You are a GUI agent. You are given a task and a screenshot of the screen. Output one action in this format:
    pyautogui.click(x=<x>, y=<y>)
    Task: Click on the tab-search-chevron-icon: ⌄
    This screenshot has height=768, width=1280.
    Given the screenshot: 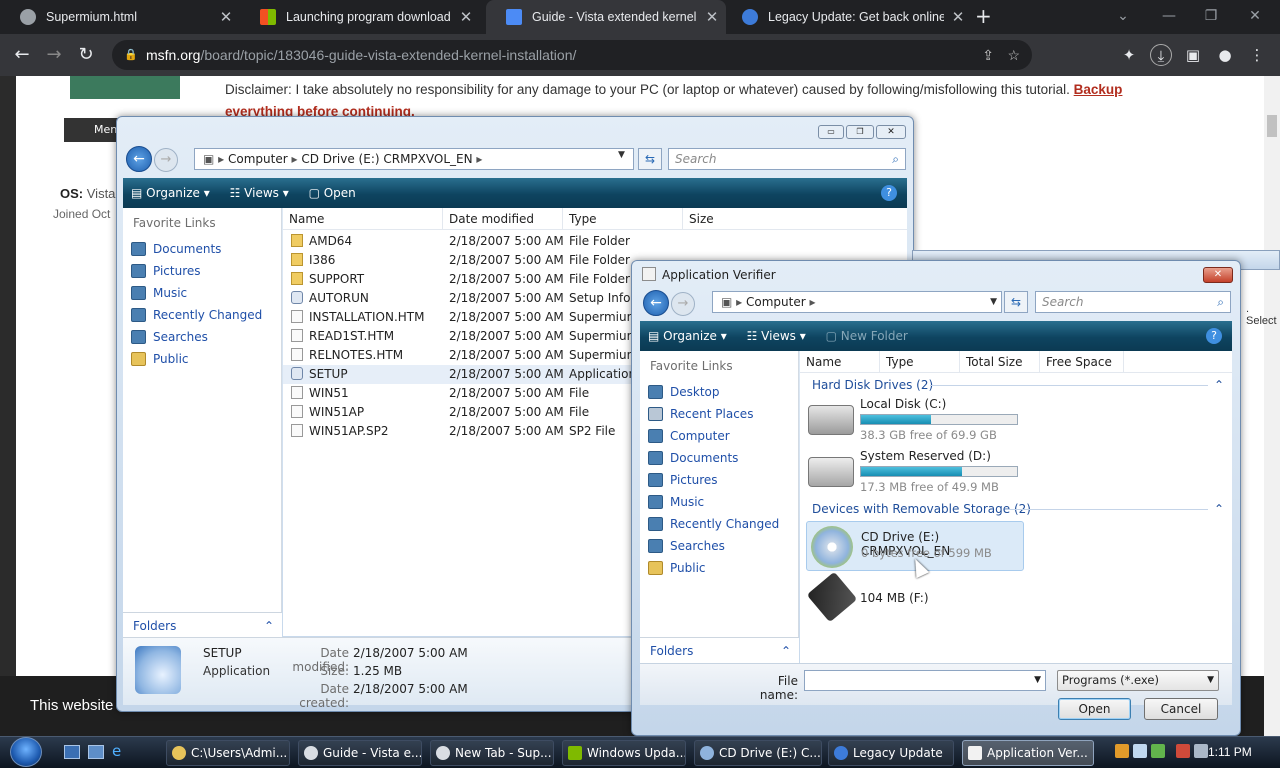 What is the action you would take?
    pyautogui.click(x=1123, y=16)
    